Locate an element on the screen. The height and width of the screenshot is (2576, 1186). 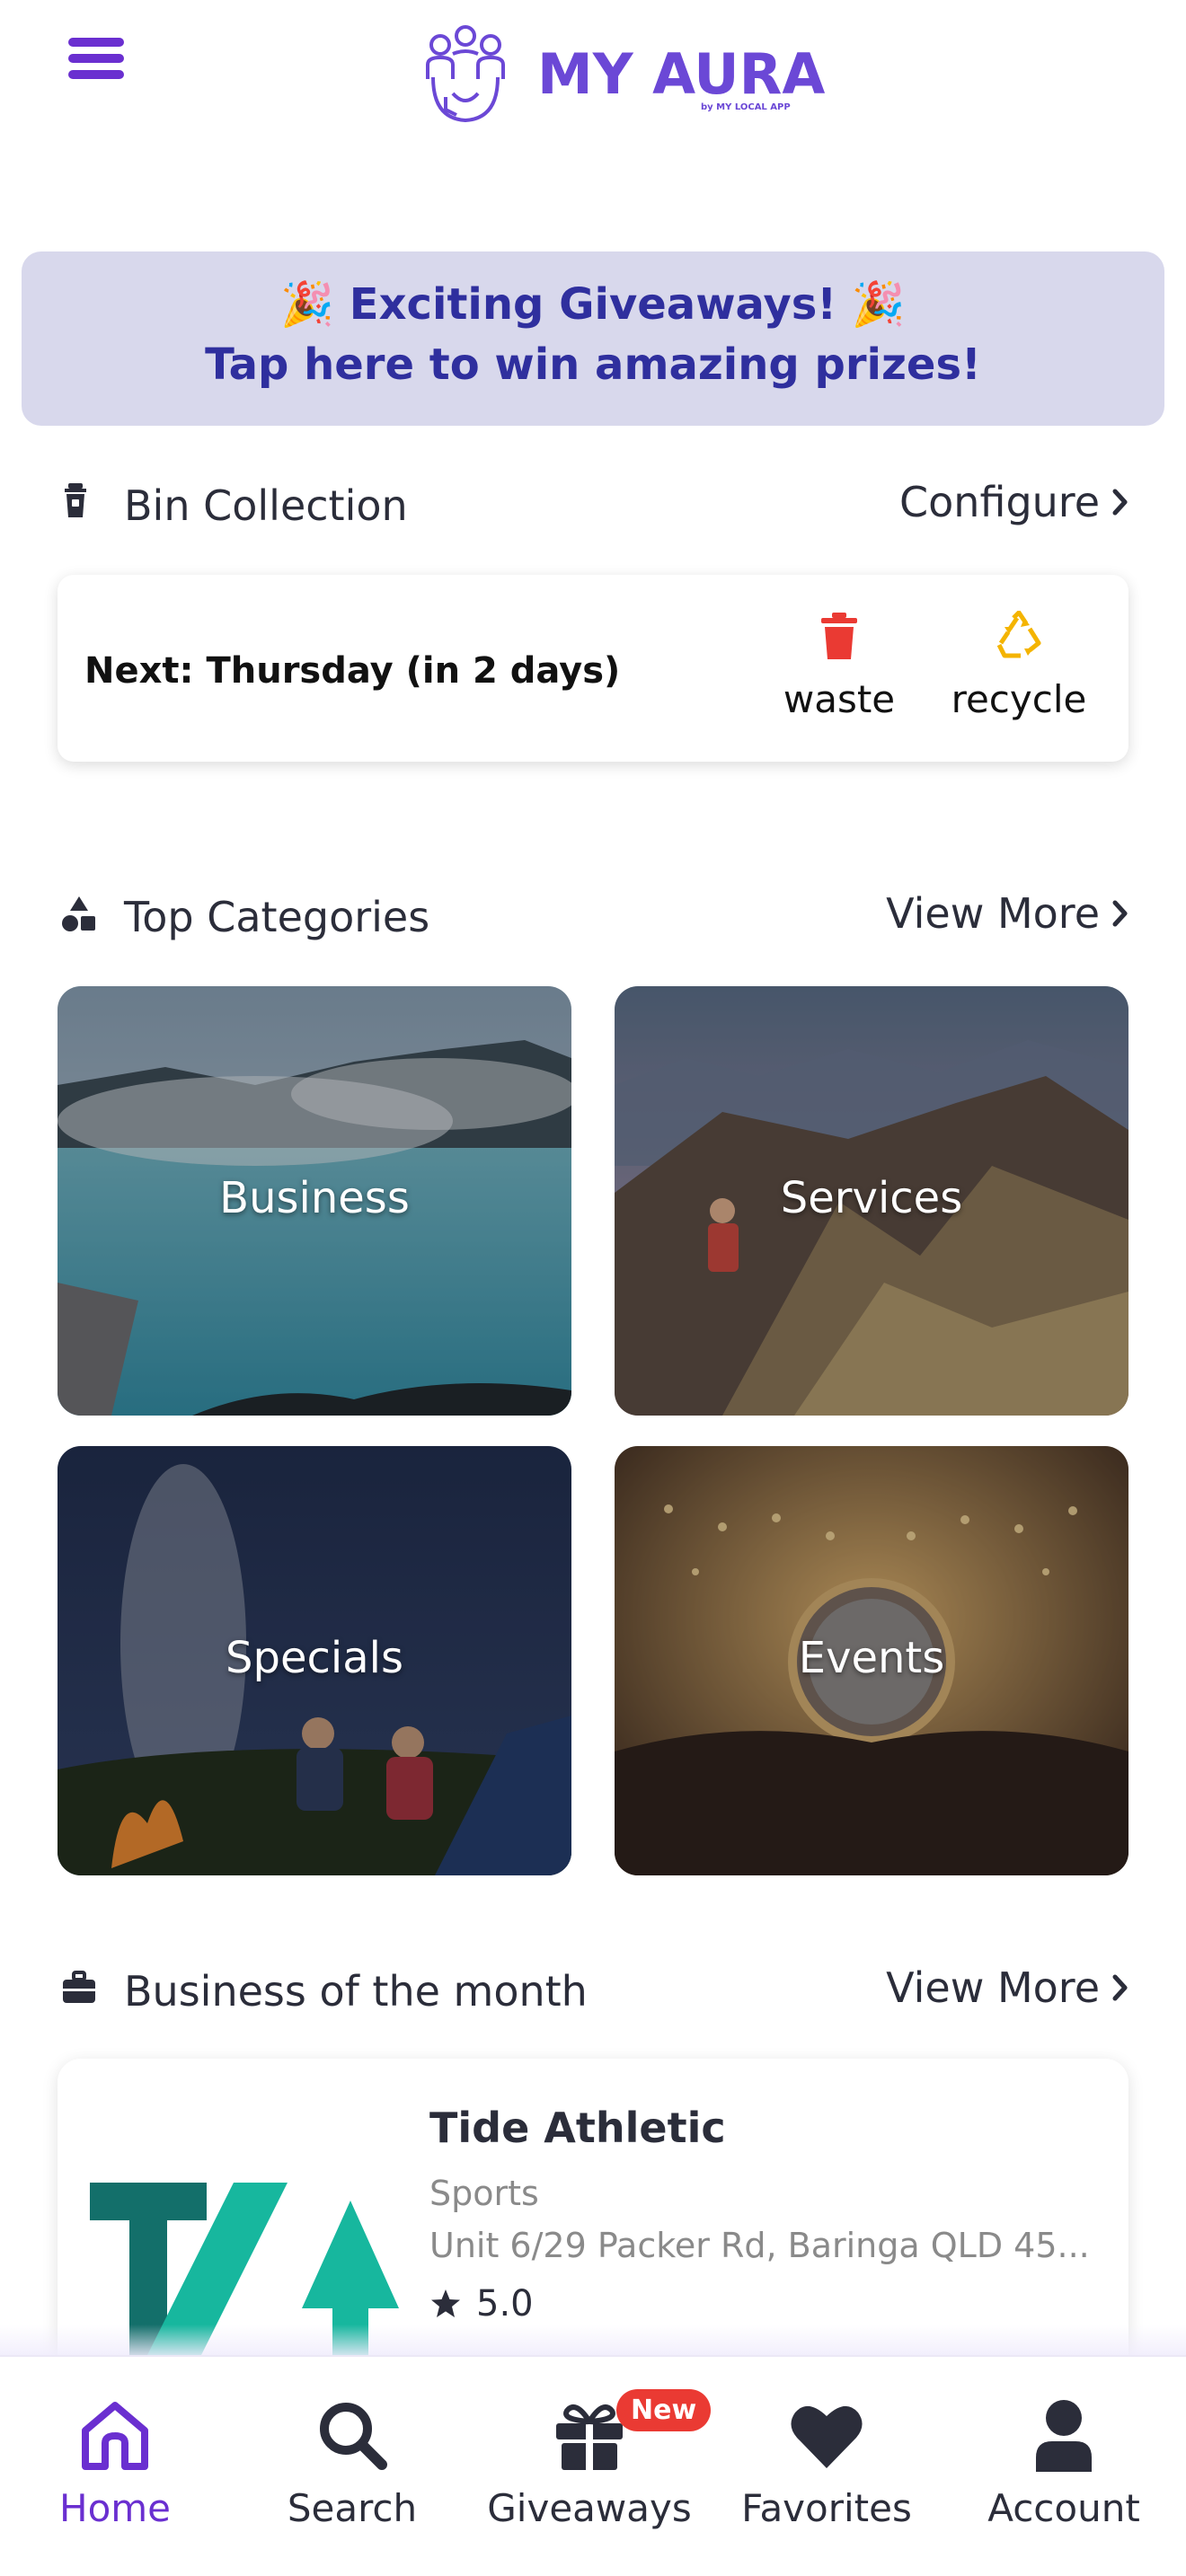
trash-can-icon is located at coordinates (839, 636).